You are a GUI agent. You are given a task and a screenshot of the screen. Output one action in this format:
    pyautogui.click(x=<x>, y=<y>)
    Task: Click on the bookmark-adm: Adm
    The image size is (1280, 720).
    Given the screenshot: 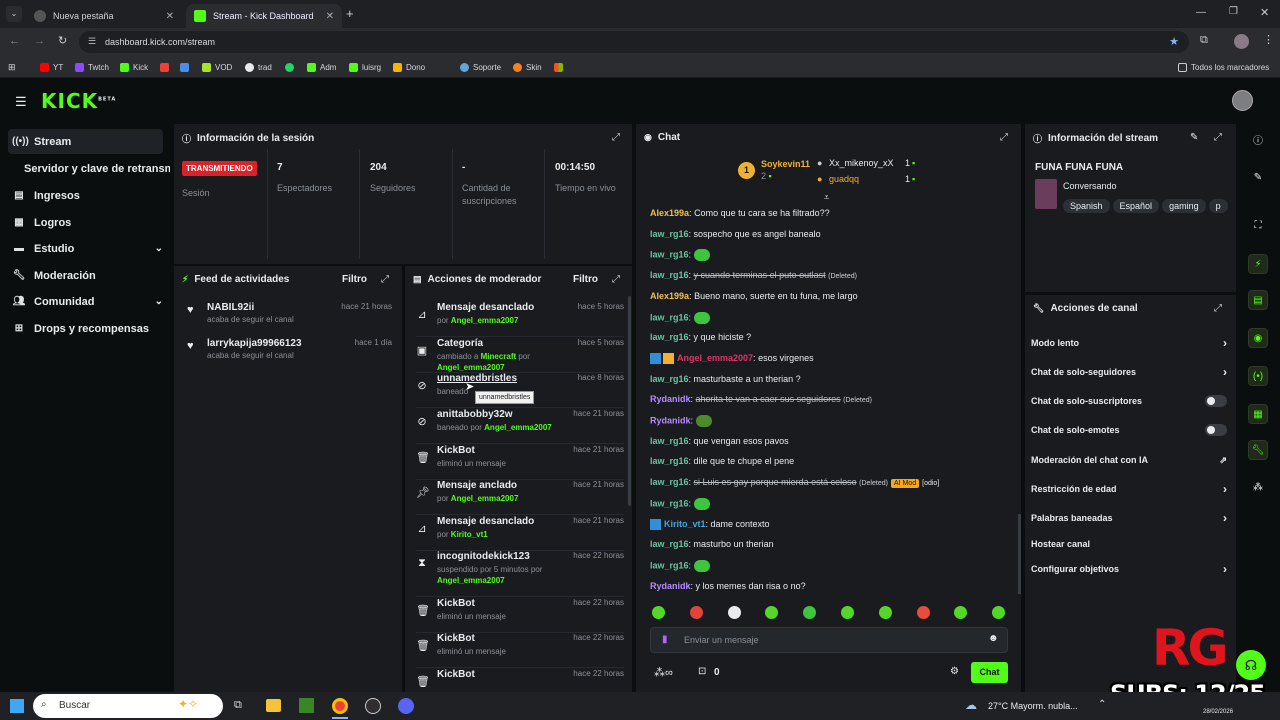 What is the action you would take?
    pyautogui.click(x=321, y=67)
    